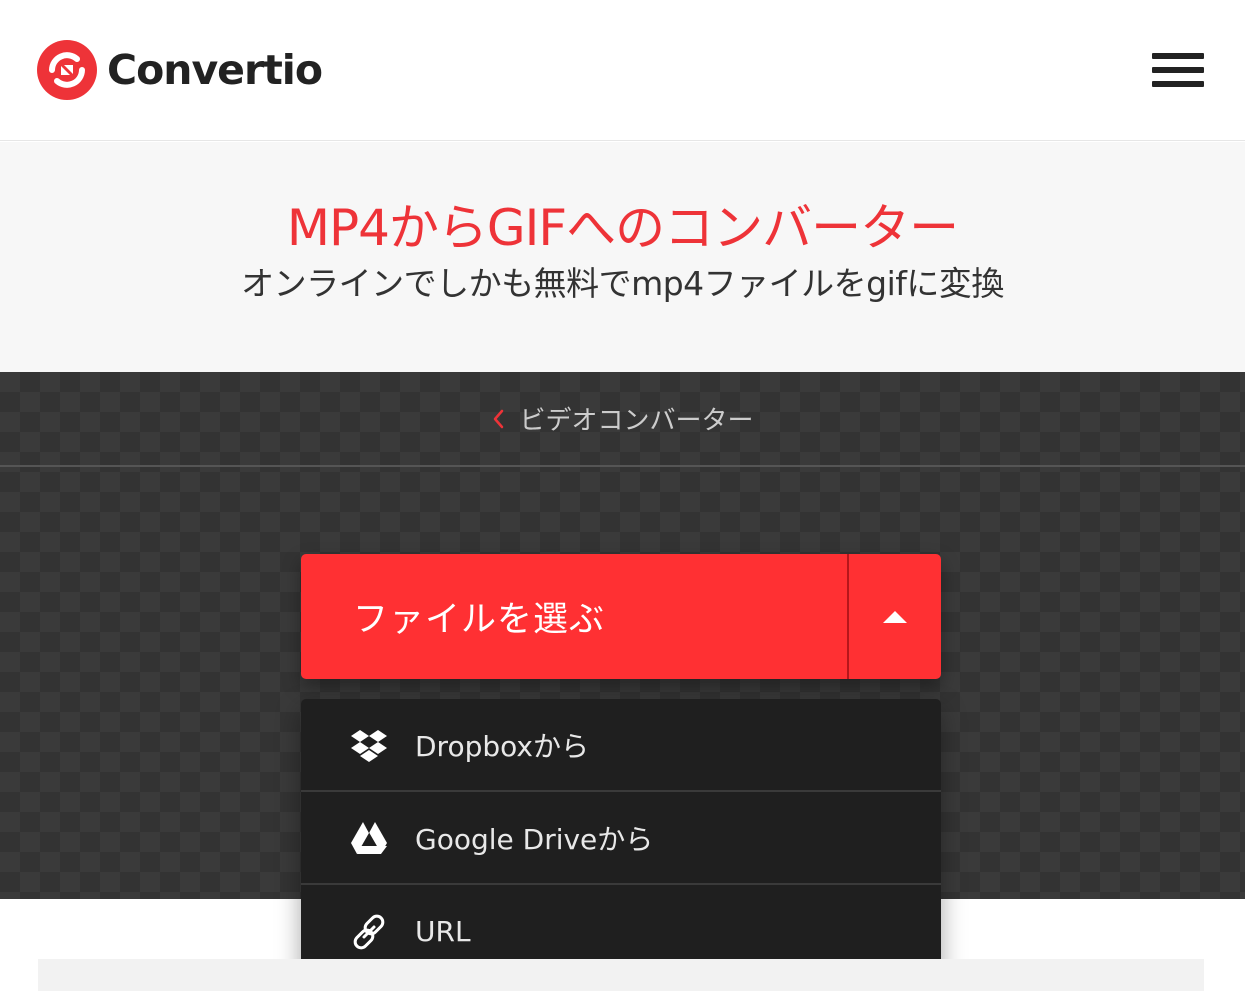 The width and height of the screenshot is (1245, 991). I want to click on upload-source-menu: Dropboxから Google Driveから URL, so click(621, 839).